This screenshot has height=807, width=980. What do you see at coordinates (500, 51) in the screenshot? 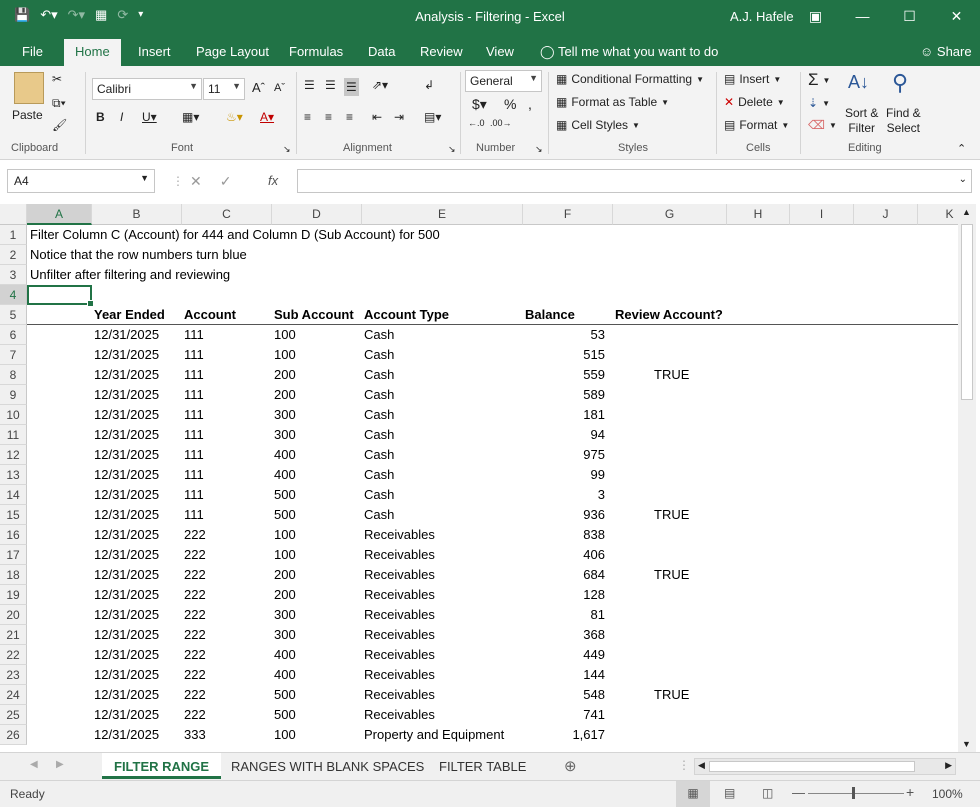
I see `tab-view: View` at bounding box center [500, 51].